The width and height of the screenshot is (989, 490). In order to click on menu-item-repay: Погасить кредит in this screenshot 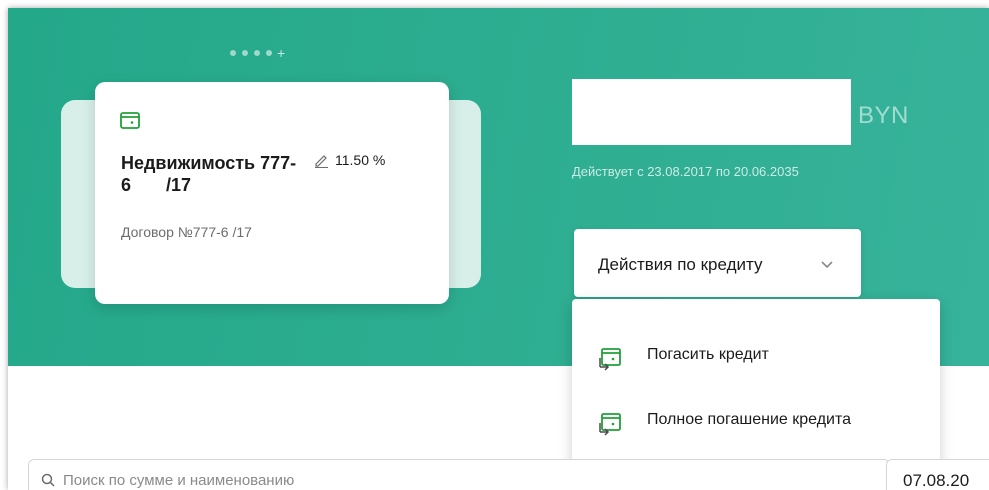, I will do `click(756, 356)`.